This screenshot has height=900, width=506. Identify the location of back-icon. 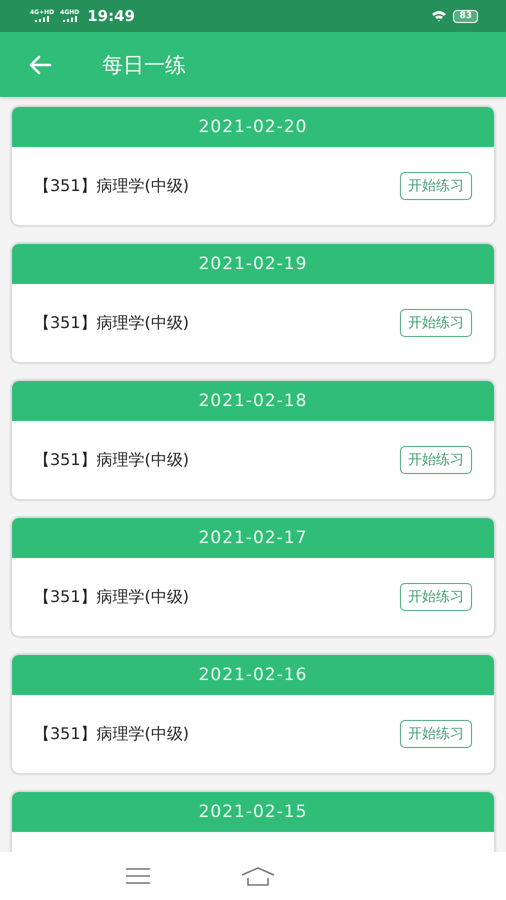
(40, 64).